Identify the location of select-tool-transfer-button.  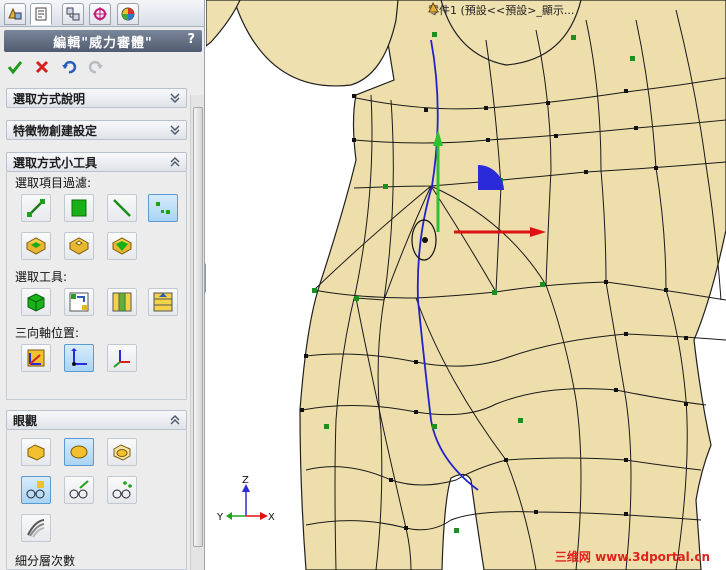
(79, 302).